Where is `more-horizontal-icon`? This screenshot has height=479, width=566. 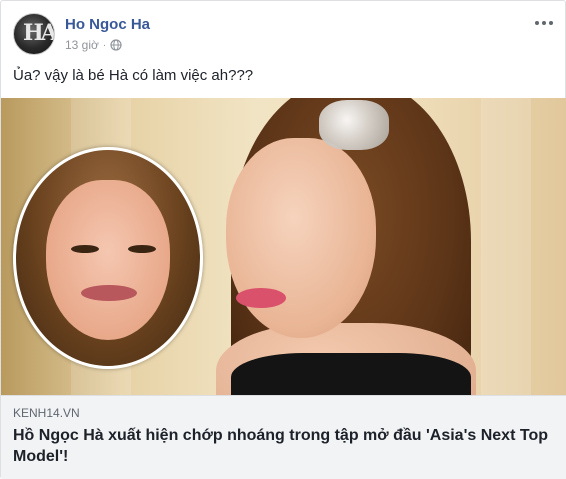 more-horizontal-icon is located at coordinates (544, 23).